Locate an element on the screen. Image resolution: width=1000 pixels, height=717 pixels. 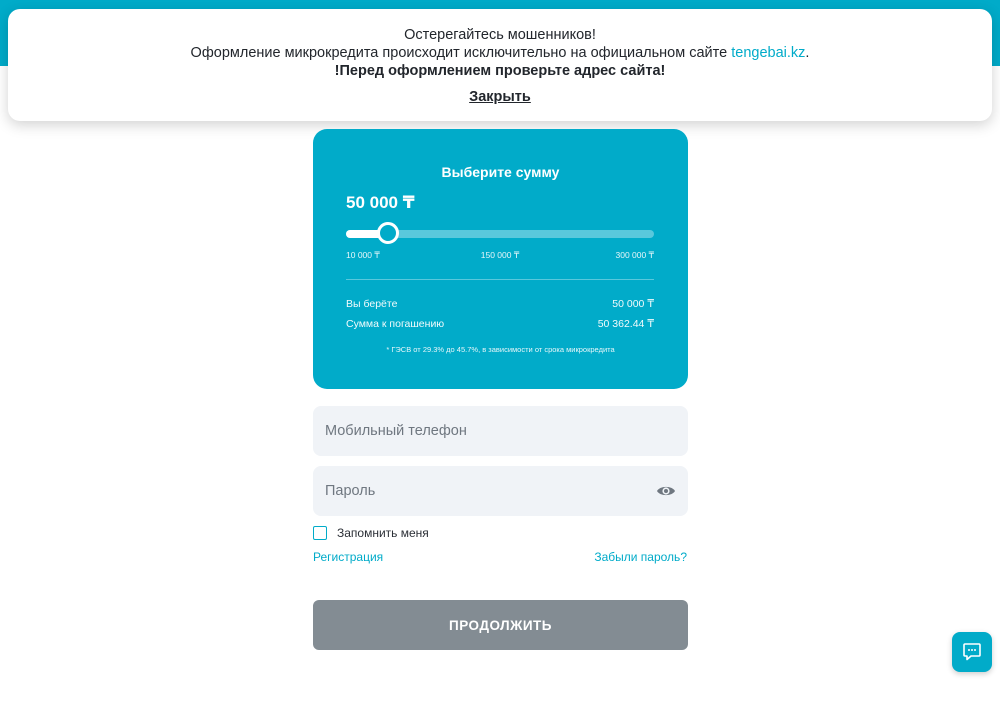
remember-me-checkbox is located at coordinates (320, 533).